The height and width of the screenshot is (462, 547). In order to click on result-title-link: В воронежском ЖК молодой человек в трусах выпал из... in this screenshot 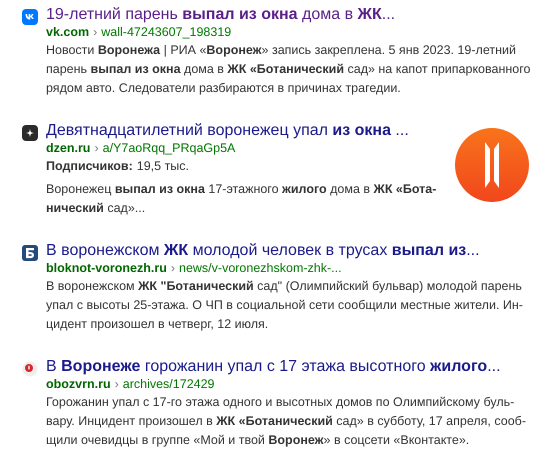, I will do `click(263, 251)`.